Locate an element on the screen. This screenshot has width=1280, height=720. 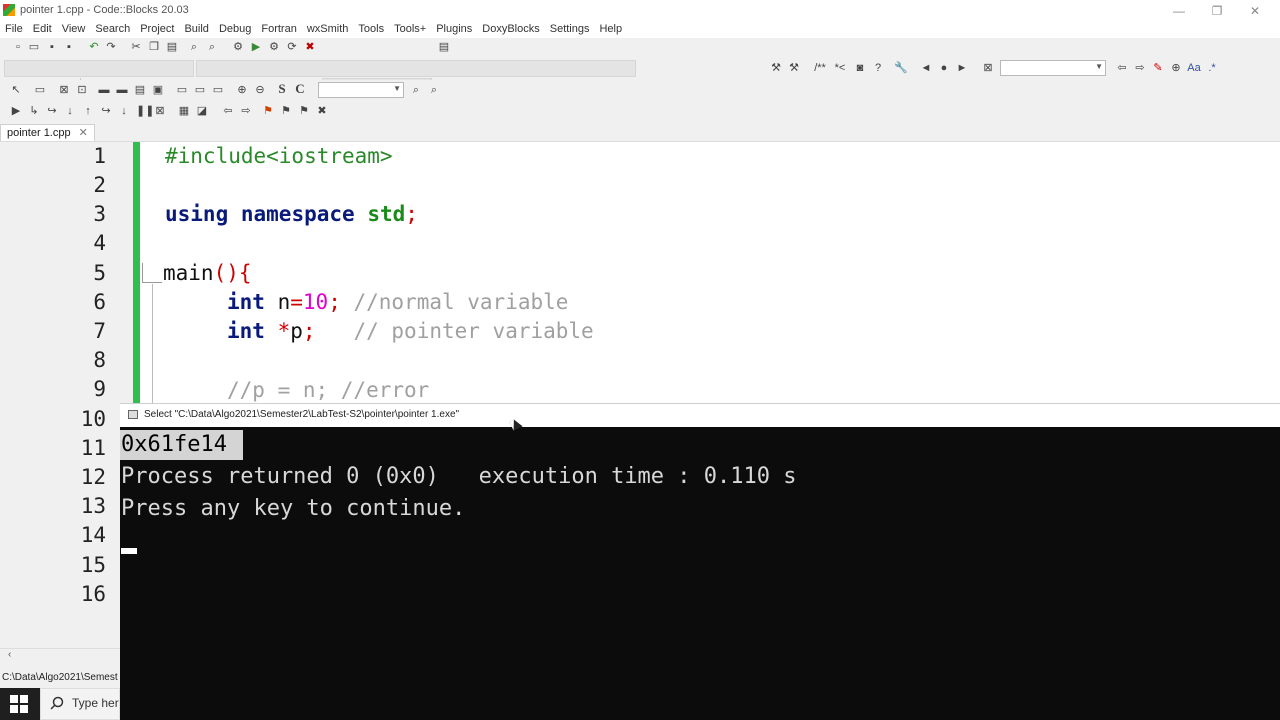
toggle-flag-icon: ⚑ is located at coordinates (268, 111).